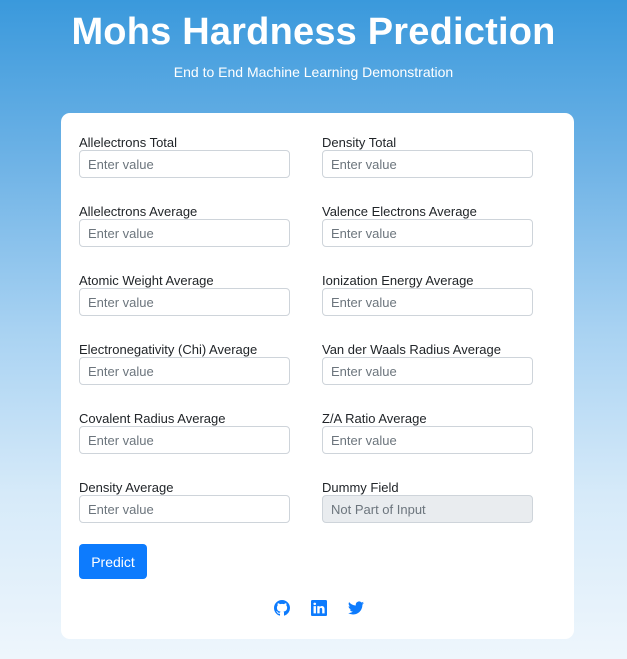 The image size is (627, 659). What do you see at coordinates (427, 233) in the screenshot?
I see `valence-electrons-average-input` at bounding box center [427, 233].